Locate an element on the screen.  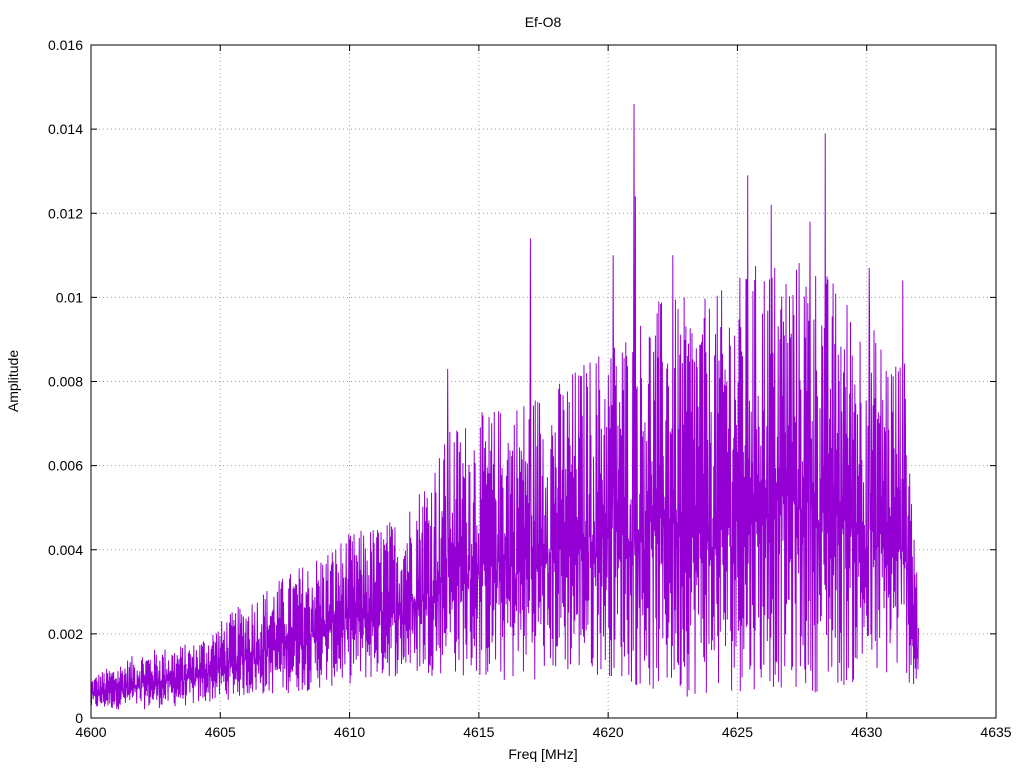
y-tick-labels: 00.0020.0040.0060.0080.010.0120.0140.016 is located at coordinates (65, 381).